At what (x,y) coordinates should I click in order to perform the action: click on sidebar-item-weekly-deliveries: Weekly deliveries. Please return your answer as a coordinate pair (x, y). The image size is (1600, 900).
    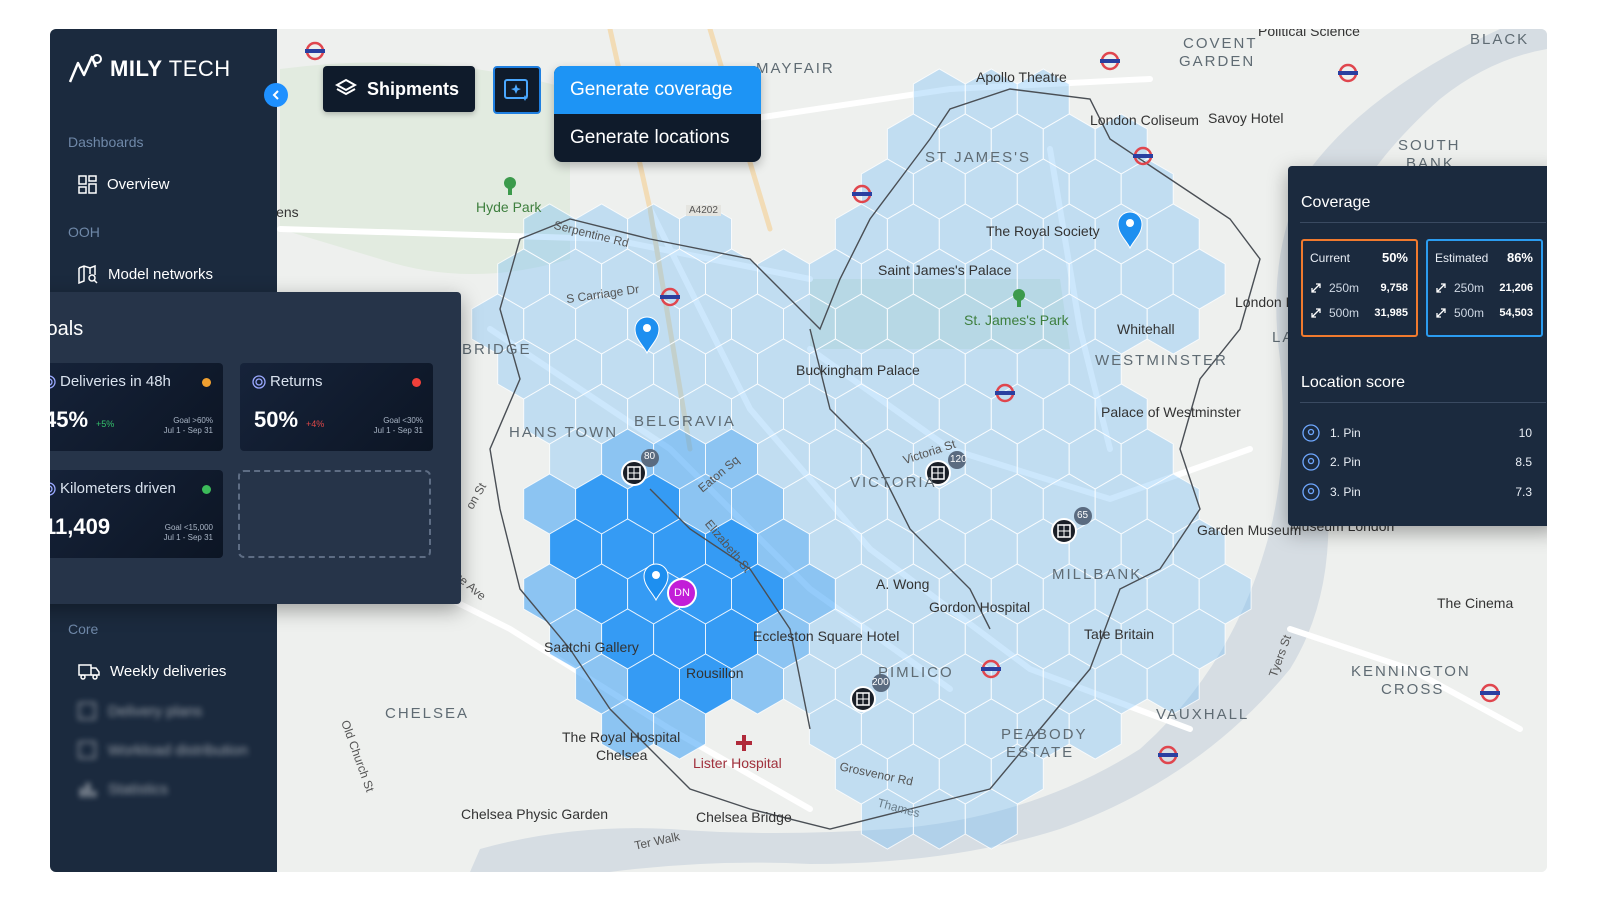
    Looking at the image, I should click on (152, 671).